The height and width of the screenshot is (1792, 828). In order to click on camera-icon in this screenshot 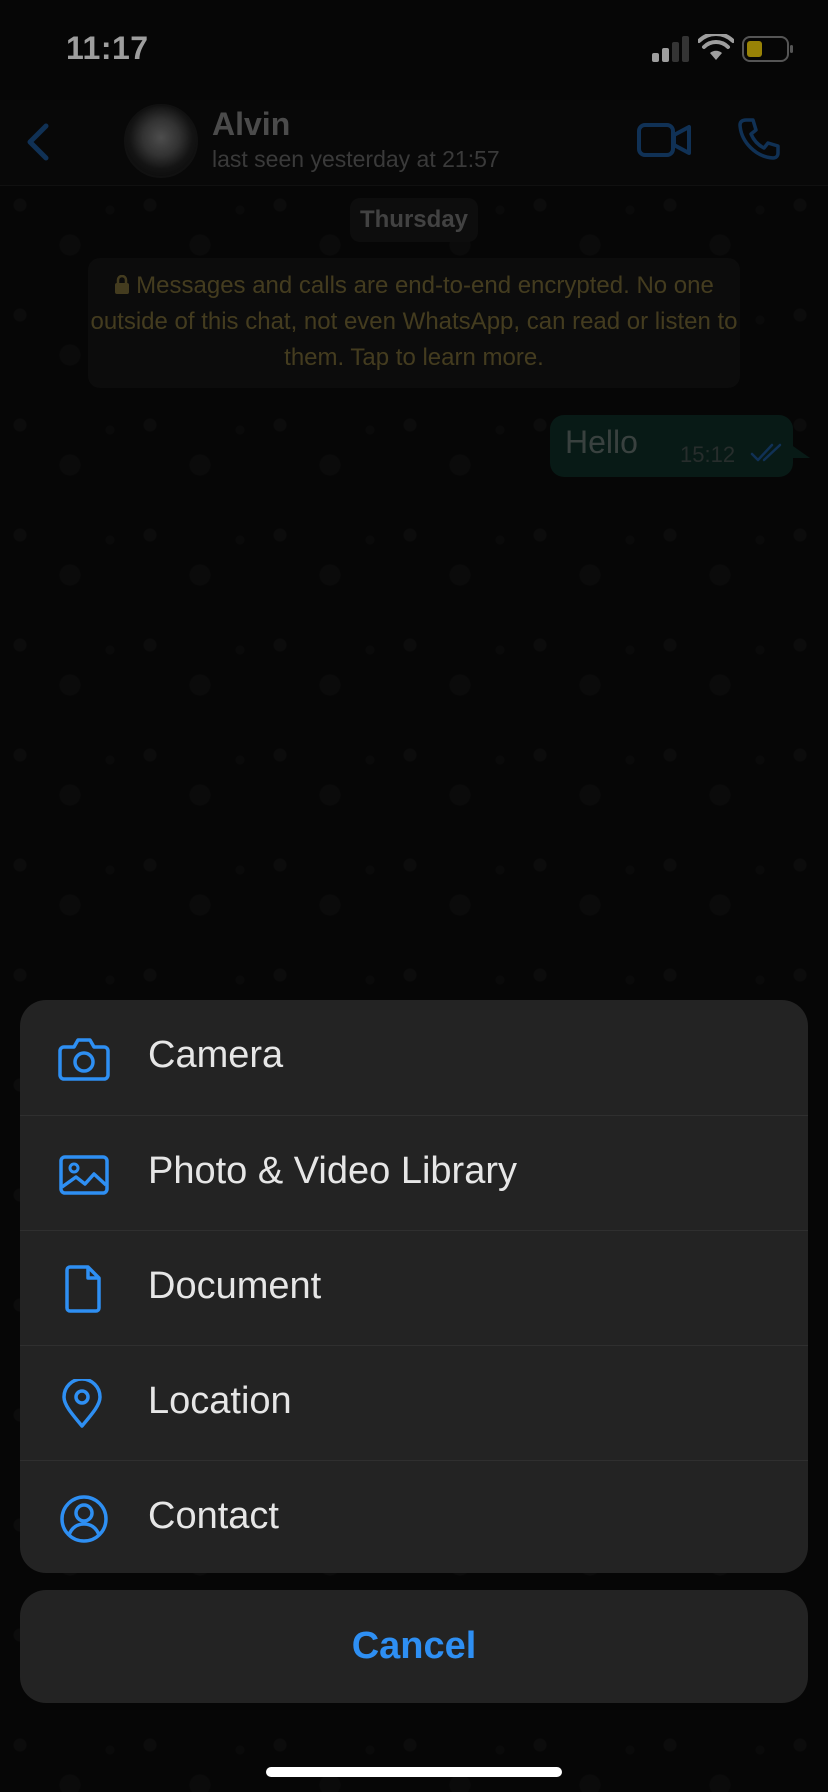, I will do `click(84, 1059)`.